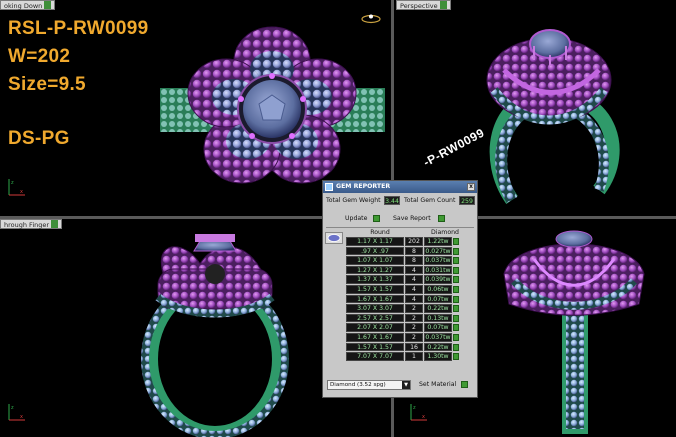 This screenshot has width=676, height=437. What do you see at coordinates (471, 187) in the screenshot?
I see `close-button: x` at bounding box center [471, 187].